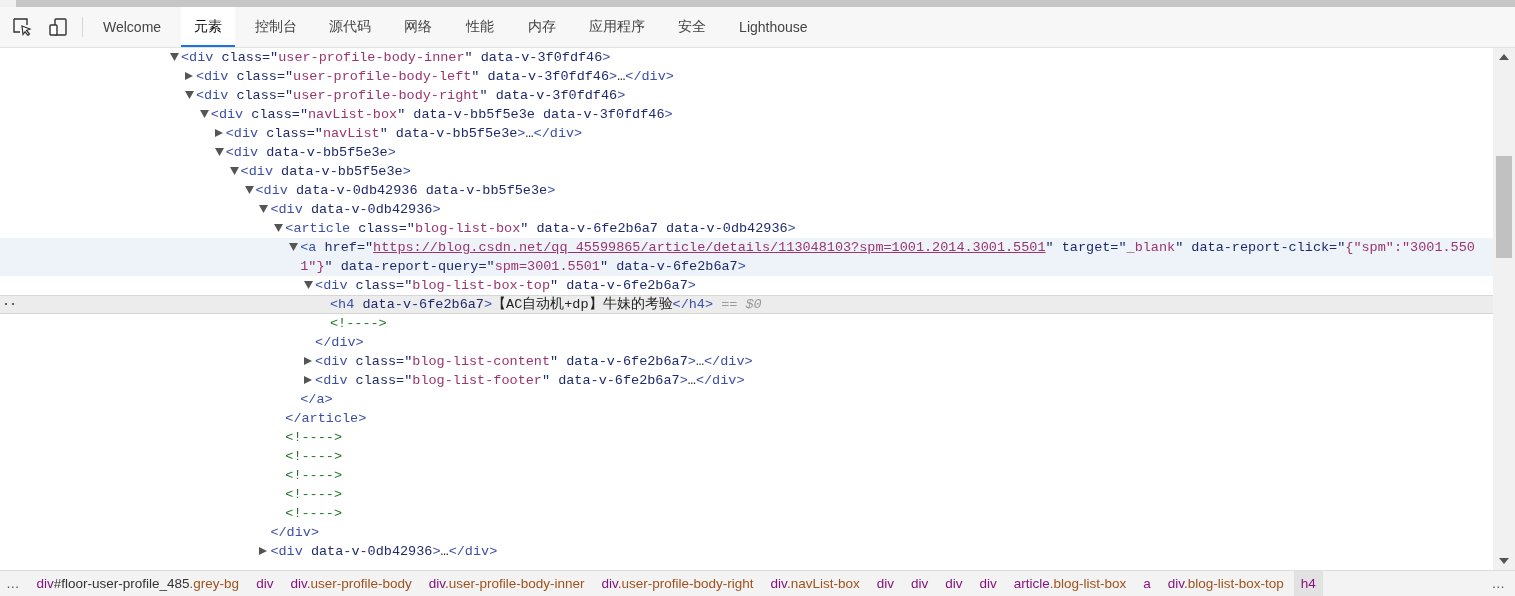  I want to click on breadcrumb: h4, so click(1308, 583).